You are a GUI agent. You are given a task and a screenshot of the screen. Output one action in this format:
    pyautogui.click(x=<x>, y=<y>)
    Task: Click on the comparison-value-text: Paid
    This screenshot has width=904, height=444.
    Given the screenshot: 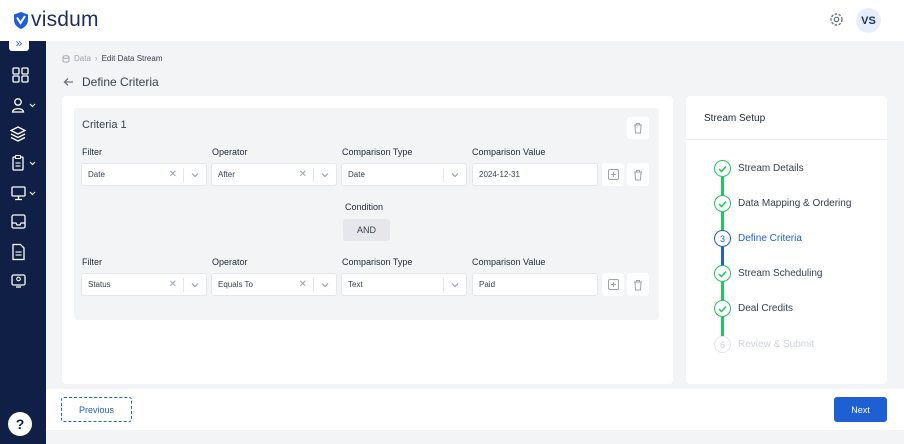 What is the action you would take?
    pyautogui.click(x=487, y=284)
    